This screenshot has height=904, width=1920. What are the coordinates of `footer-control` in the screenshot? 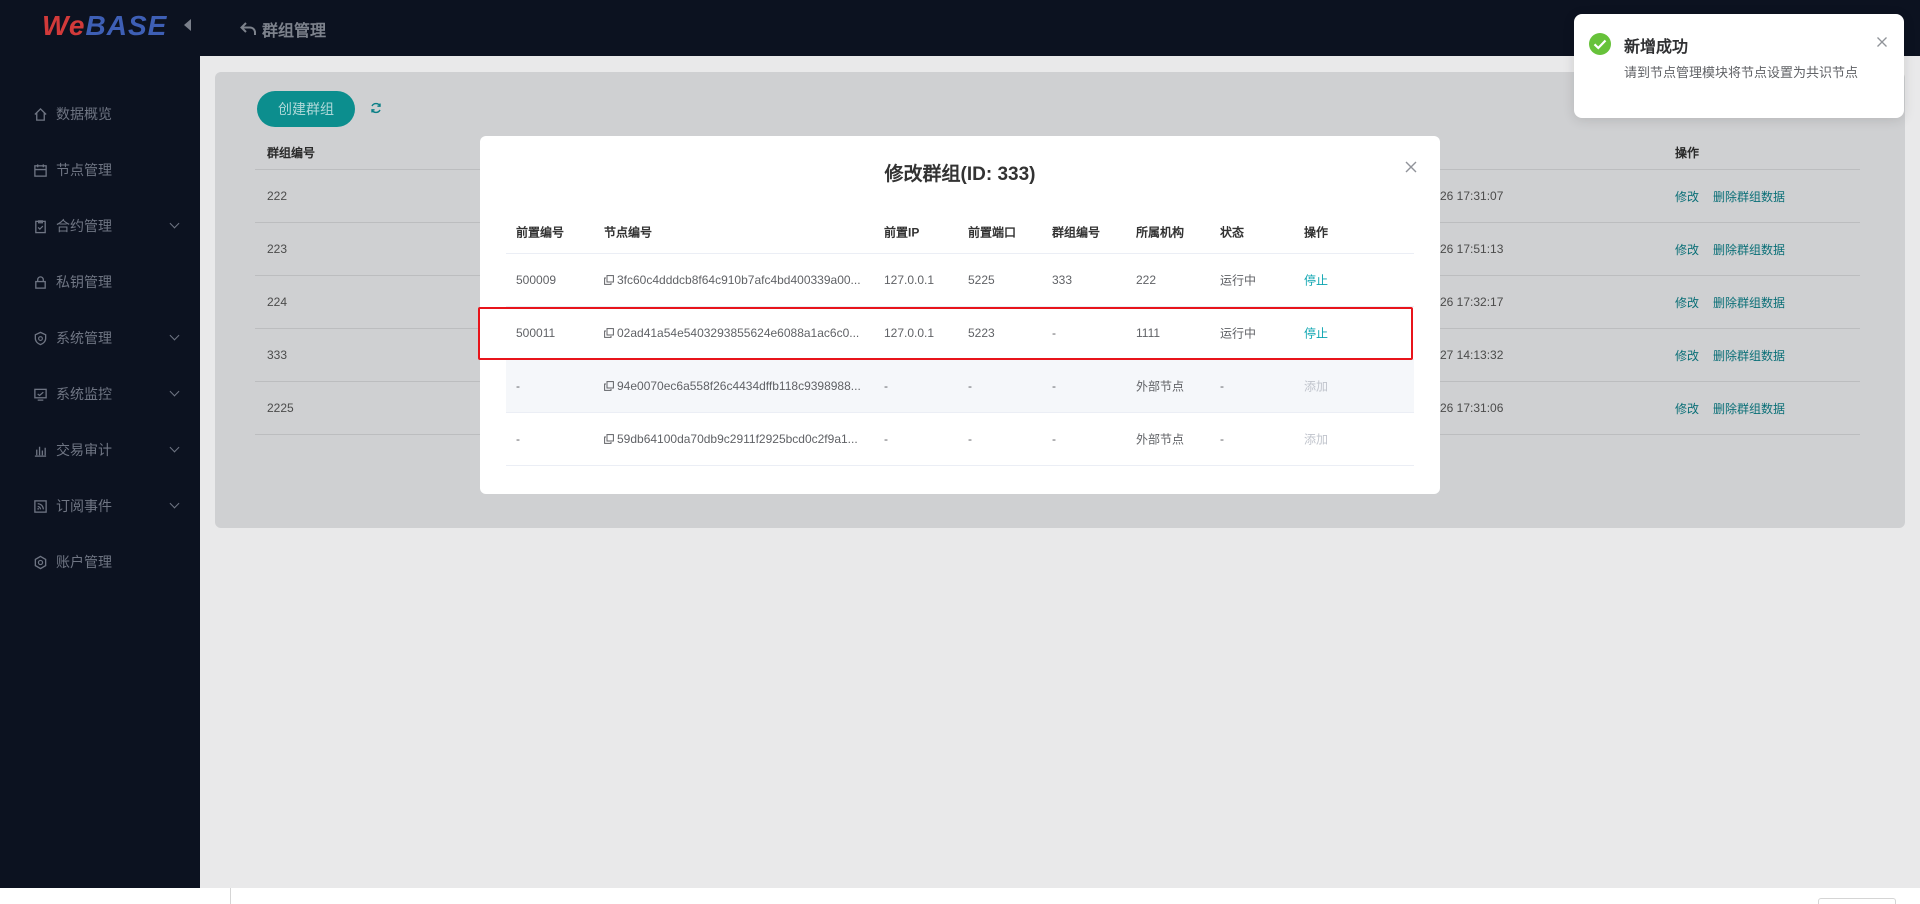 It's located at (1857, 901).